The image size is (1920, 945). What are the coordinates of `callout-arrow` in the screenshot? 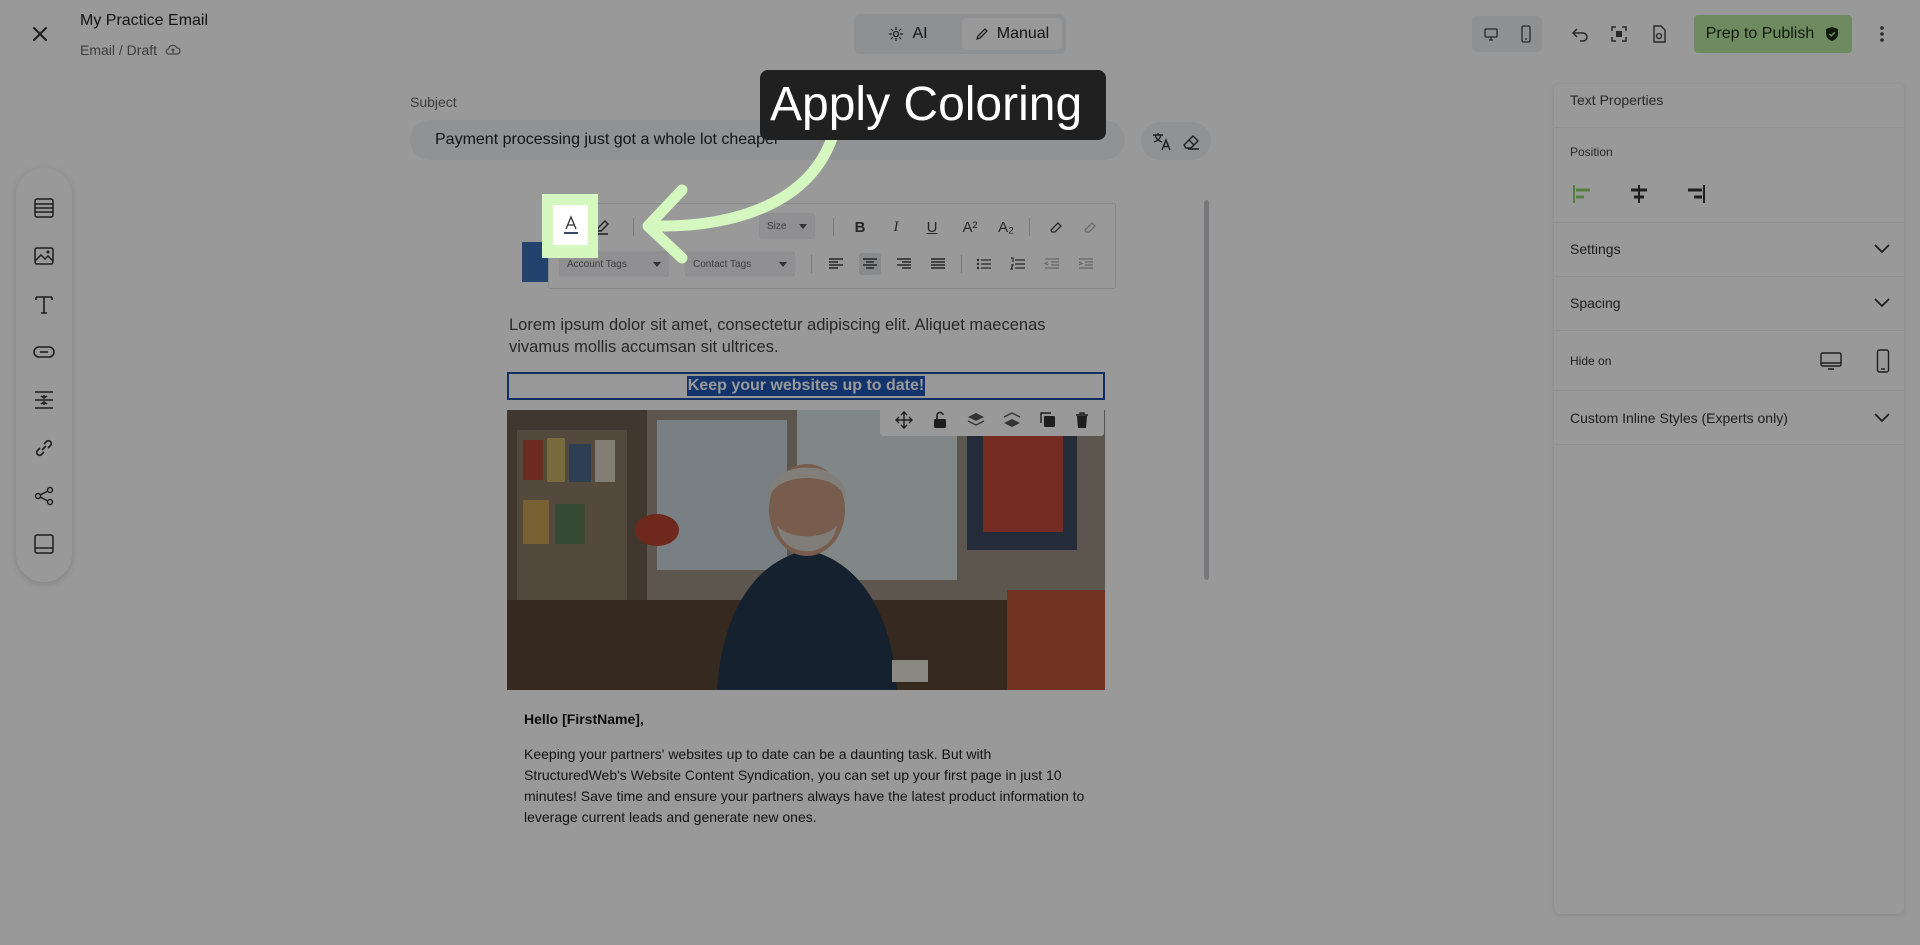 It's located at (740, 198).